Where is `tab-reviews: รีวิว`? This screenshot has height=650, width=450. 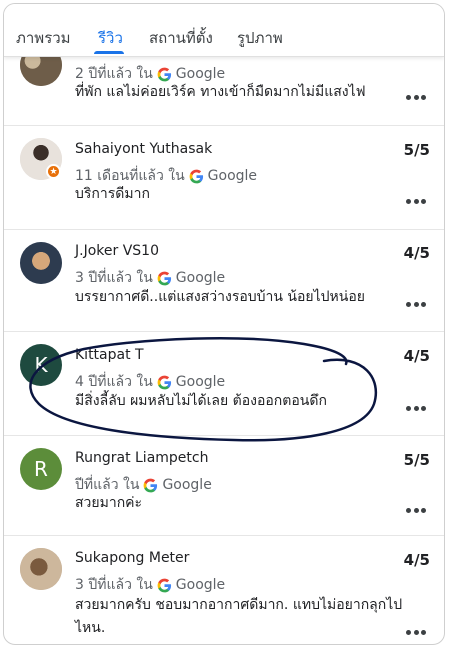 tab-reviews: รีวิว is located at coordinates (110, 38).